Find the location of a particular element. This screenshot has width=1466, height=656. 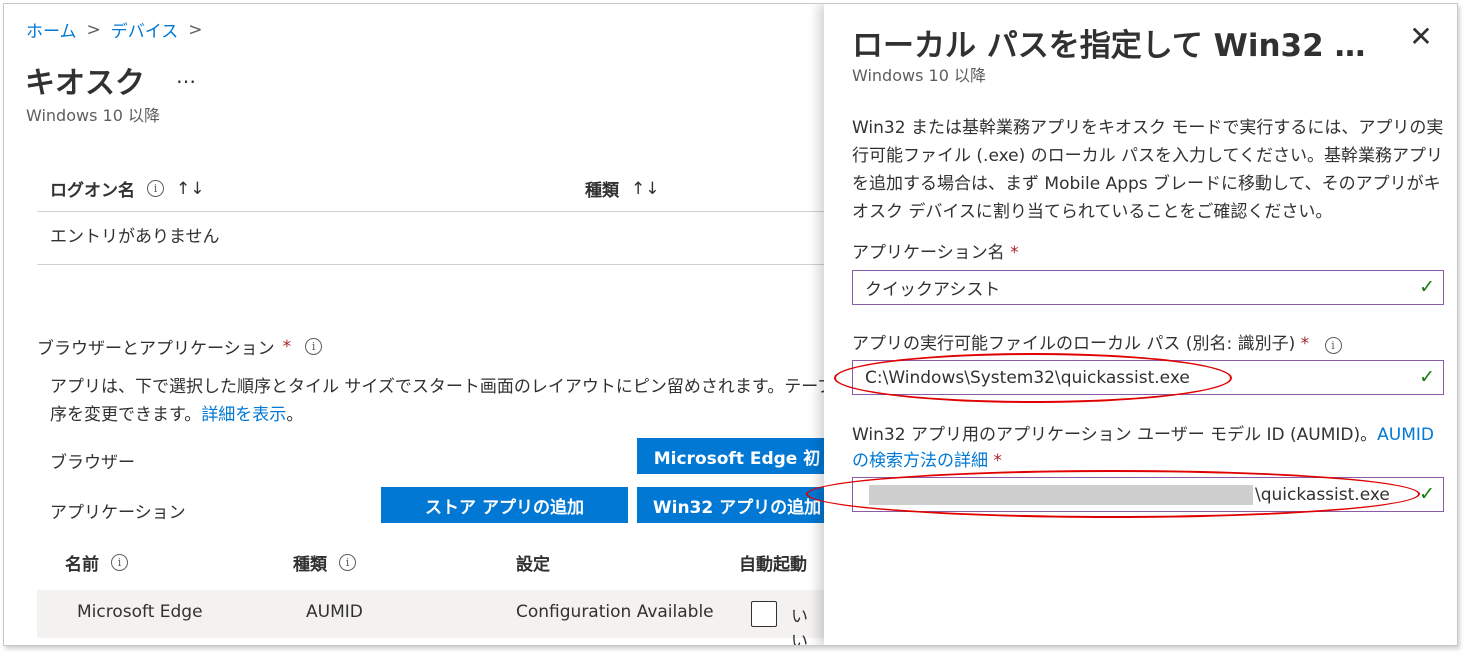

column-header-label: 名前 is located at coordinates (82, 565).